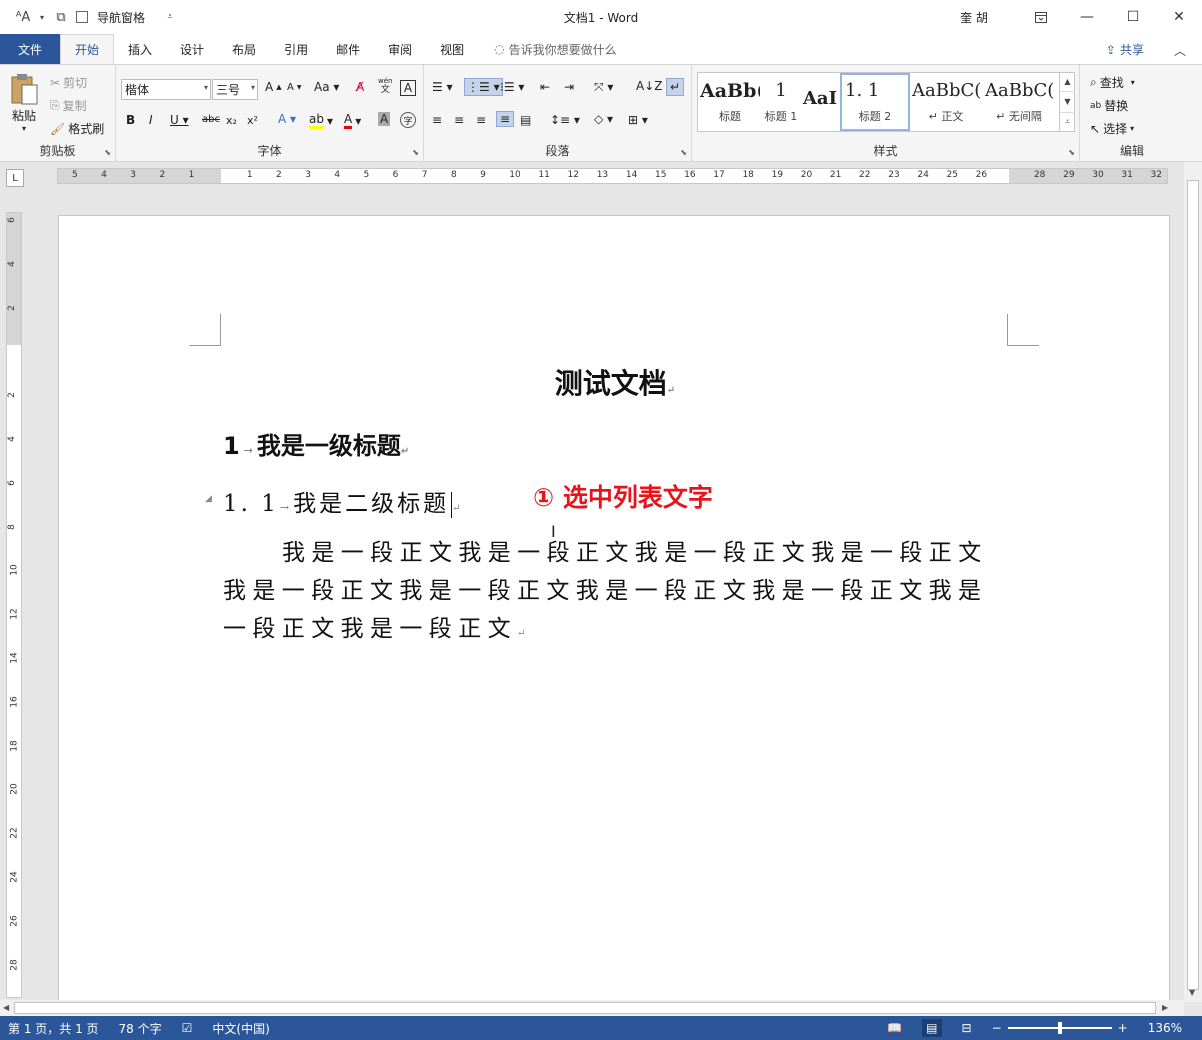  Describe the element at coordinates (1071, 152) in the screenshot. I see `styles-launcher-icon: ⬊` at that location.